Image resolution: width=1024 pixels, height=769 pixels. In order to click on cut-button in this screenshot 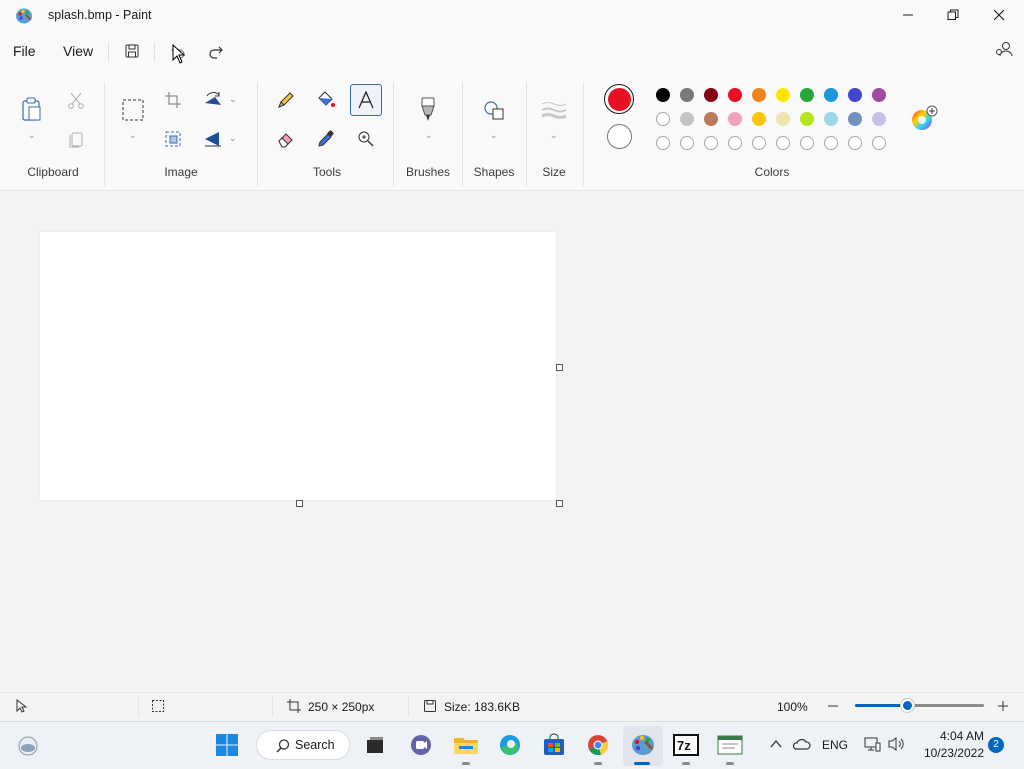, I will do `click(76, 100)`.